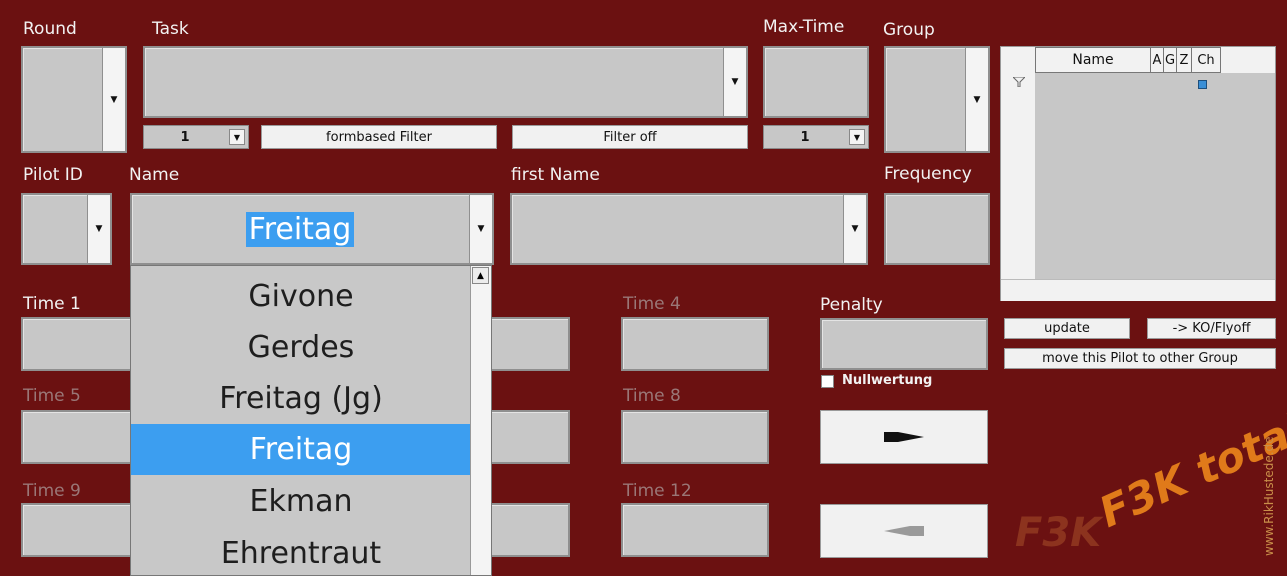 This screenshot has height=576, width=1287. Describe the element at coordinates (81, 530) in the screenshot. I see `time9-field` at that location.